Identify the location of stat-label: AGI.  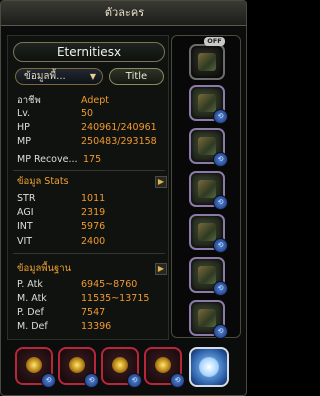
(25, 212).